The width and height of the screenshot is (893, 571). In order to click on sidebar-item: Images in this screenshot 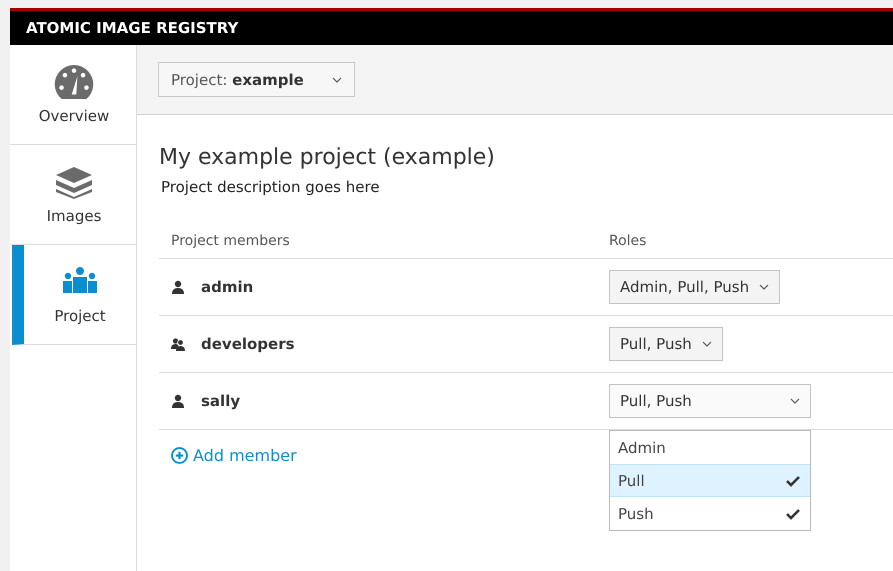, I will do `click(73, 195)`.